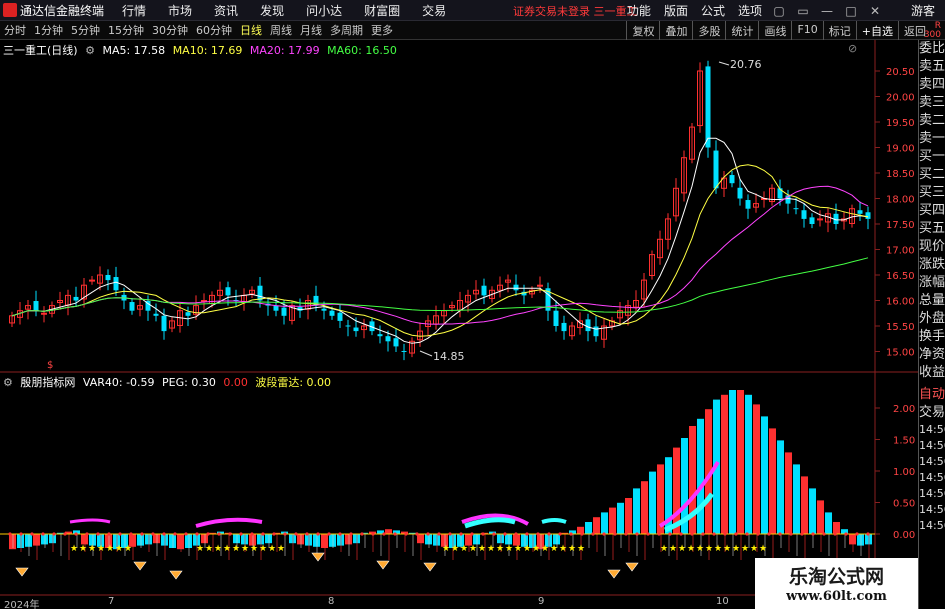 Image resolution: width=945 pixels, height=609 pixels. Describe the element at coordinates (180, 10) in the screenshot. I see `menu-market: 市场` at that location.